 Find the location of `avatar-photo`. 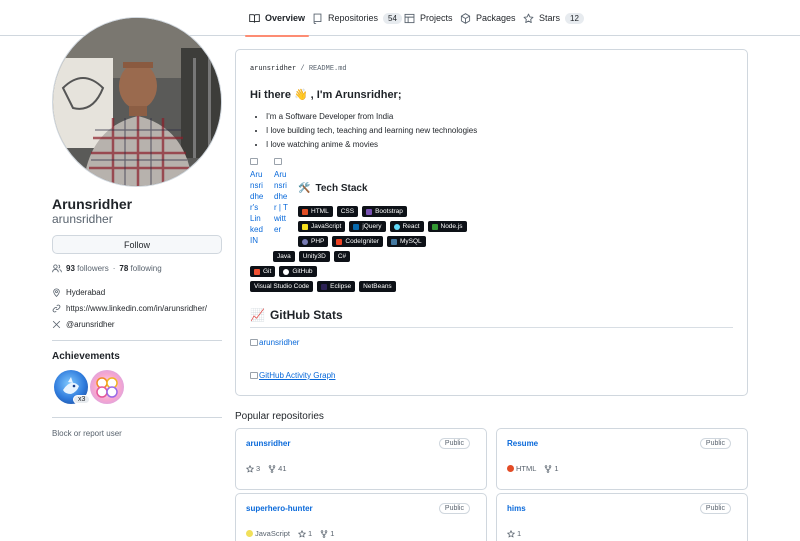

avatar-photo is located at coordinates (137, 102).